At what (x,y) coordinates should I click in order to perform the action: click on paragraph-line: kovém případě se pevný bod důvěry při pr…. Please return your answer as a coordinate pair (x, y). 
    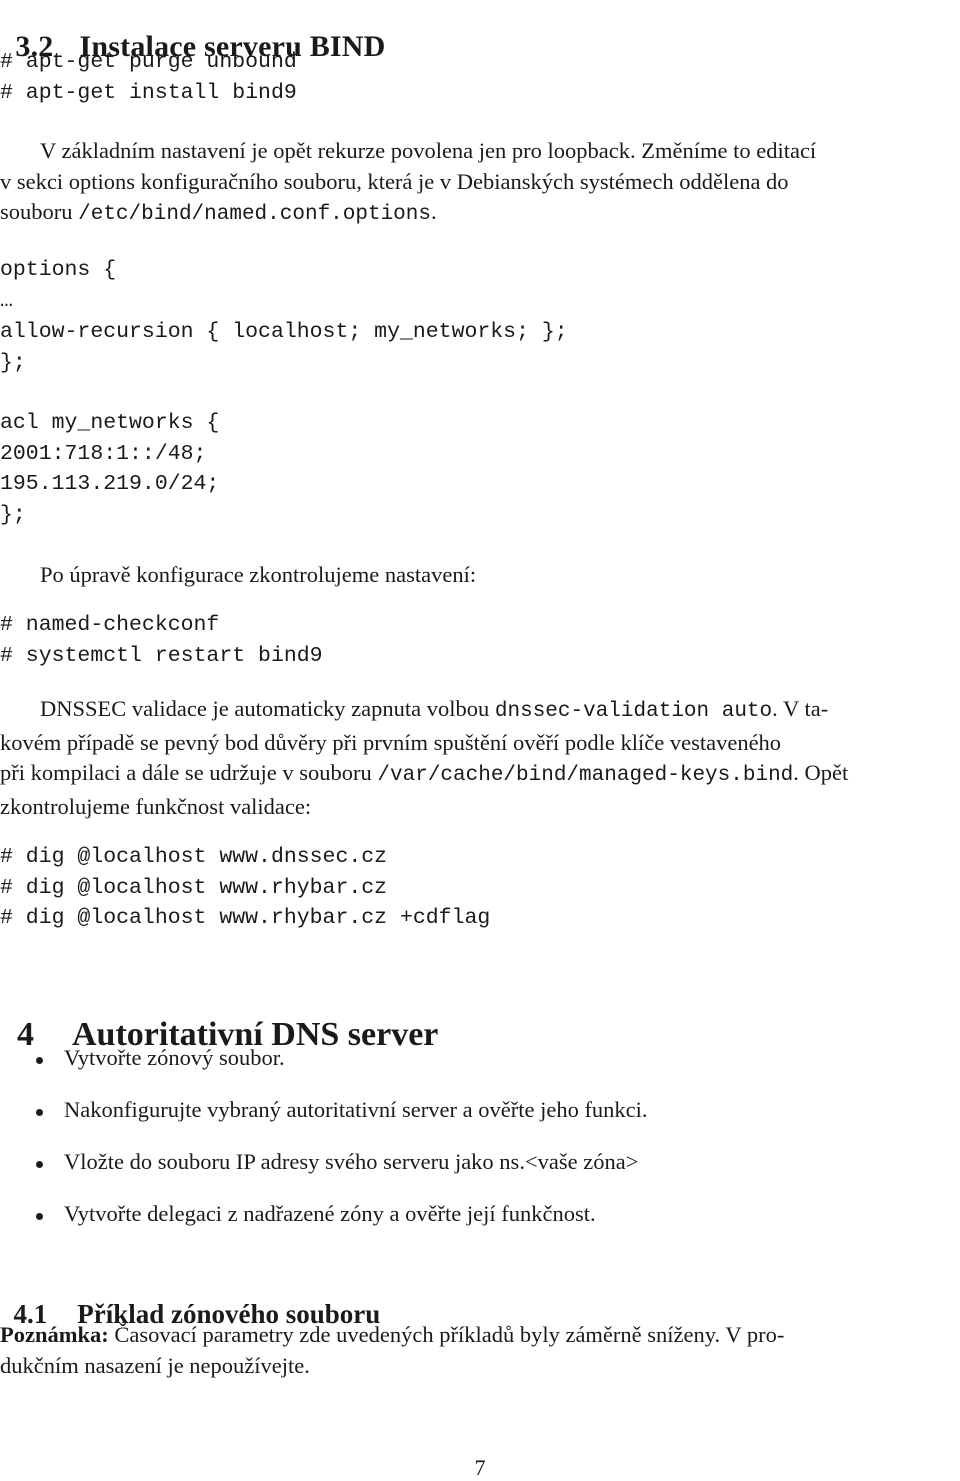
    Looking at the image, I should click on (391, 742).